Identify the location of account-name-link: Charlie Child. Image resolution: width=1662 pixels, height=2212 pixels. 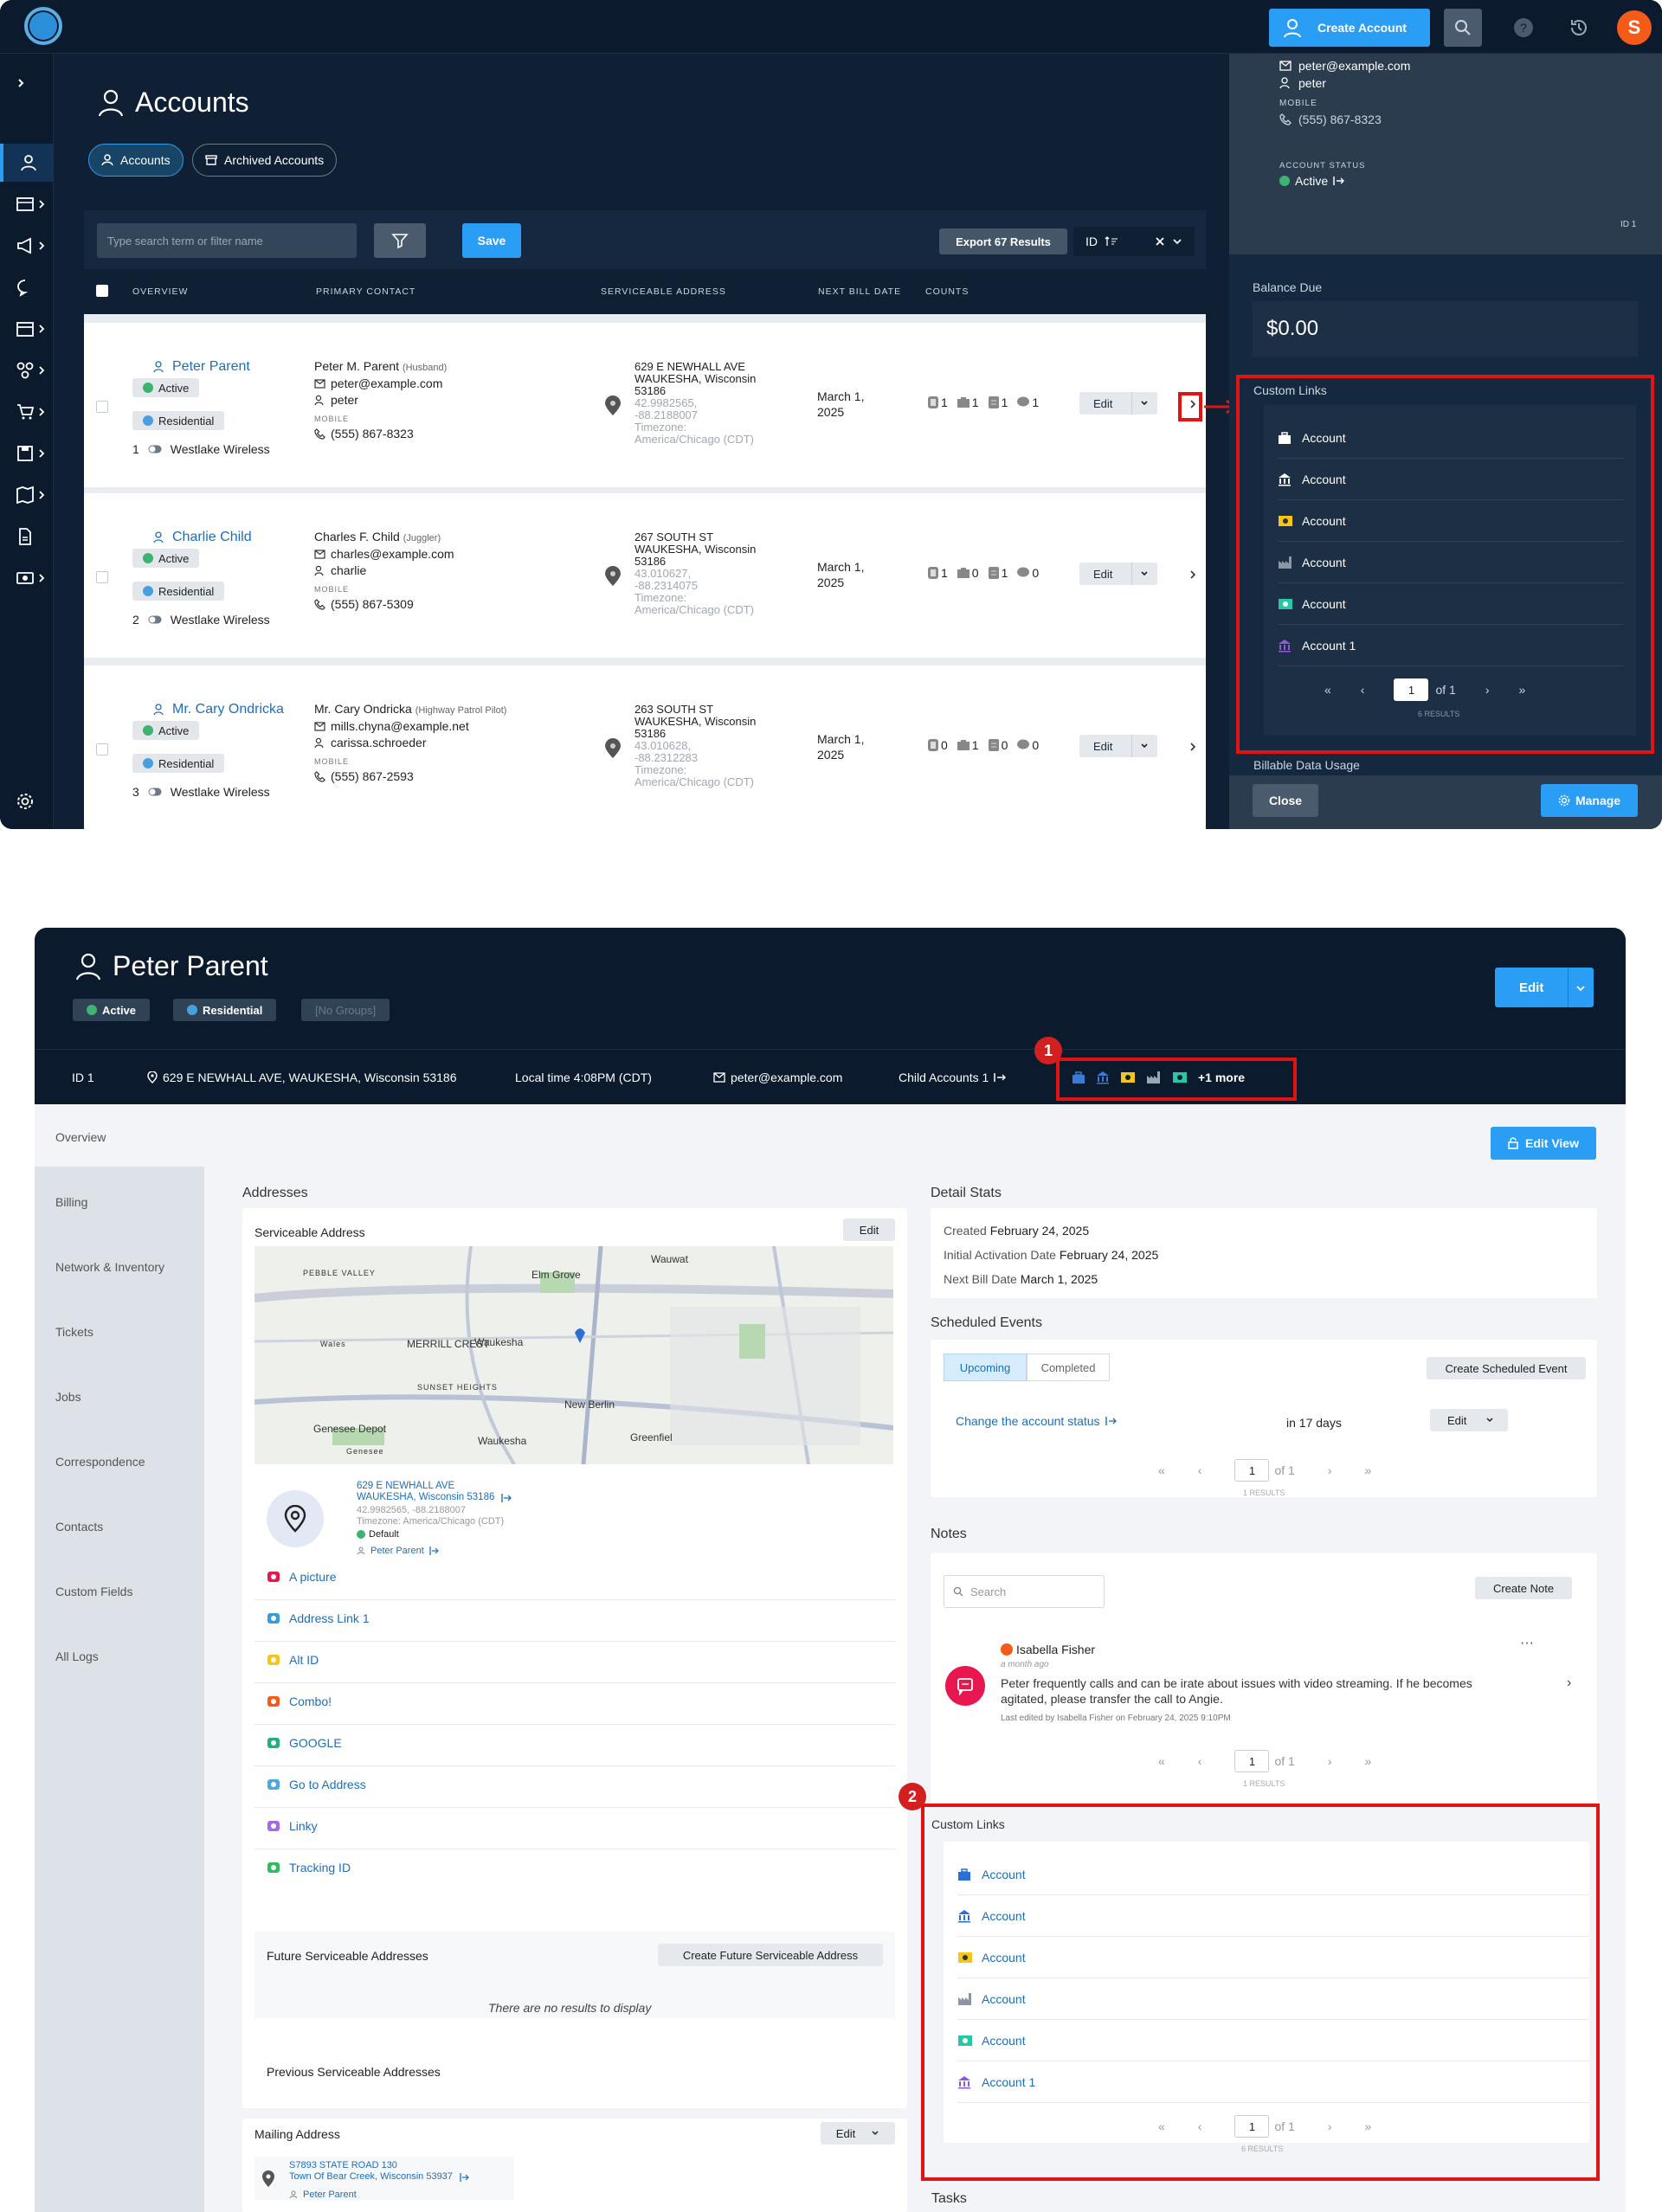
(202, 537).